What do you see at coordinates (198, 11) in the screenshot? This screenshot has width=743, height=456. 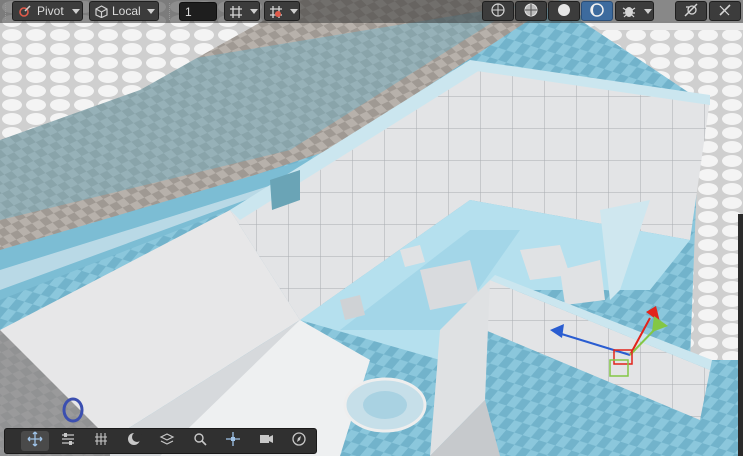 I see `grid-size-field: 1` at bounding box center [198, 11].